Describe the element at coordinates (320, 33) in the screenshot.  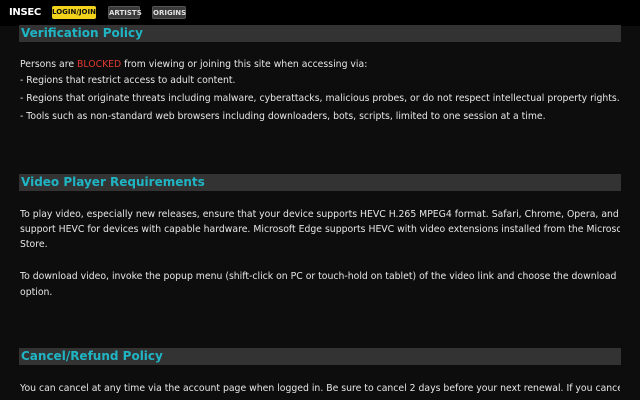
I see `verification-policy-heading: Verification Policy` at that location.